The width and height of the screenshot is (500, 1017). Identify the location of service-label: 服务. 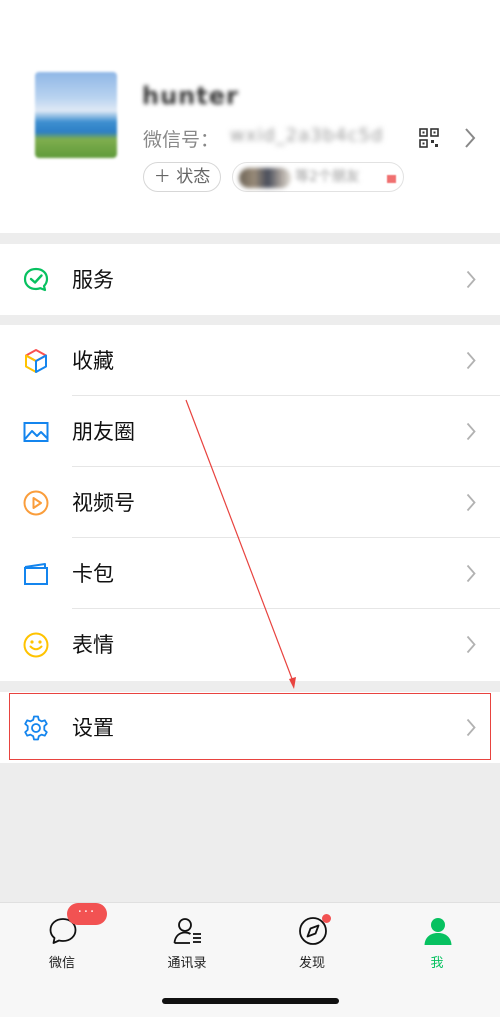
(93, 280).